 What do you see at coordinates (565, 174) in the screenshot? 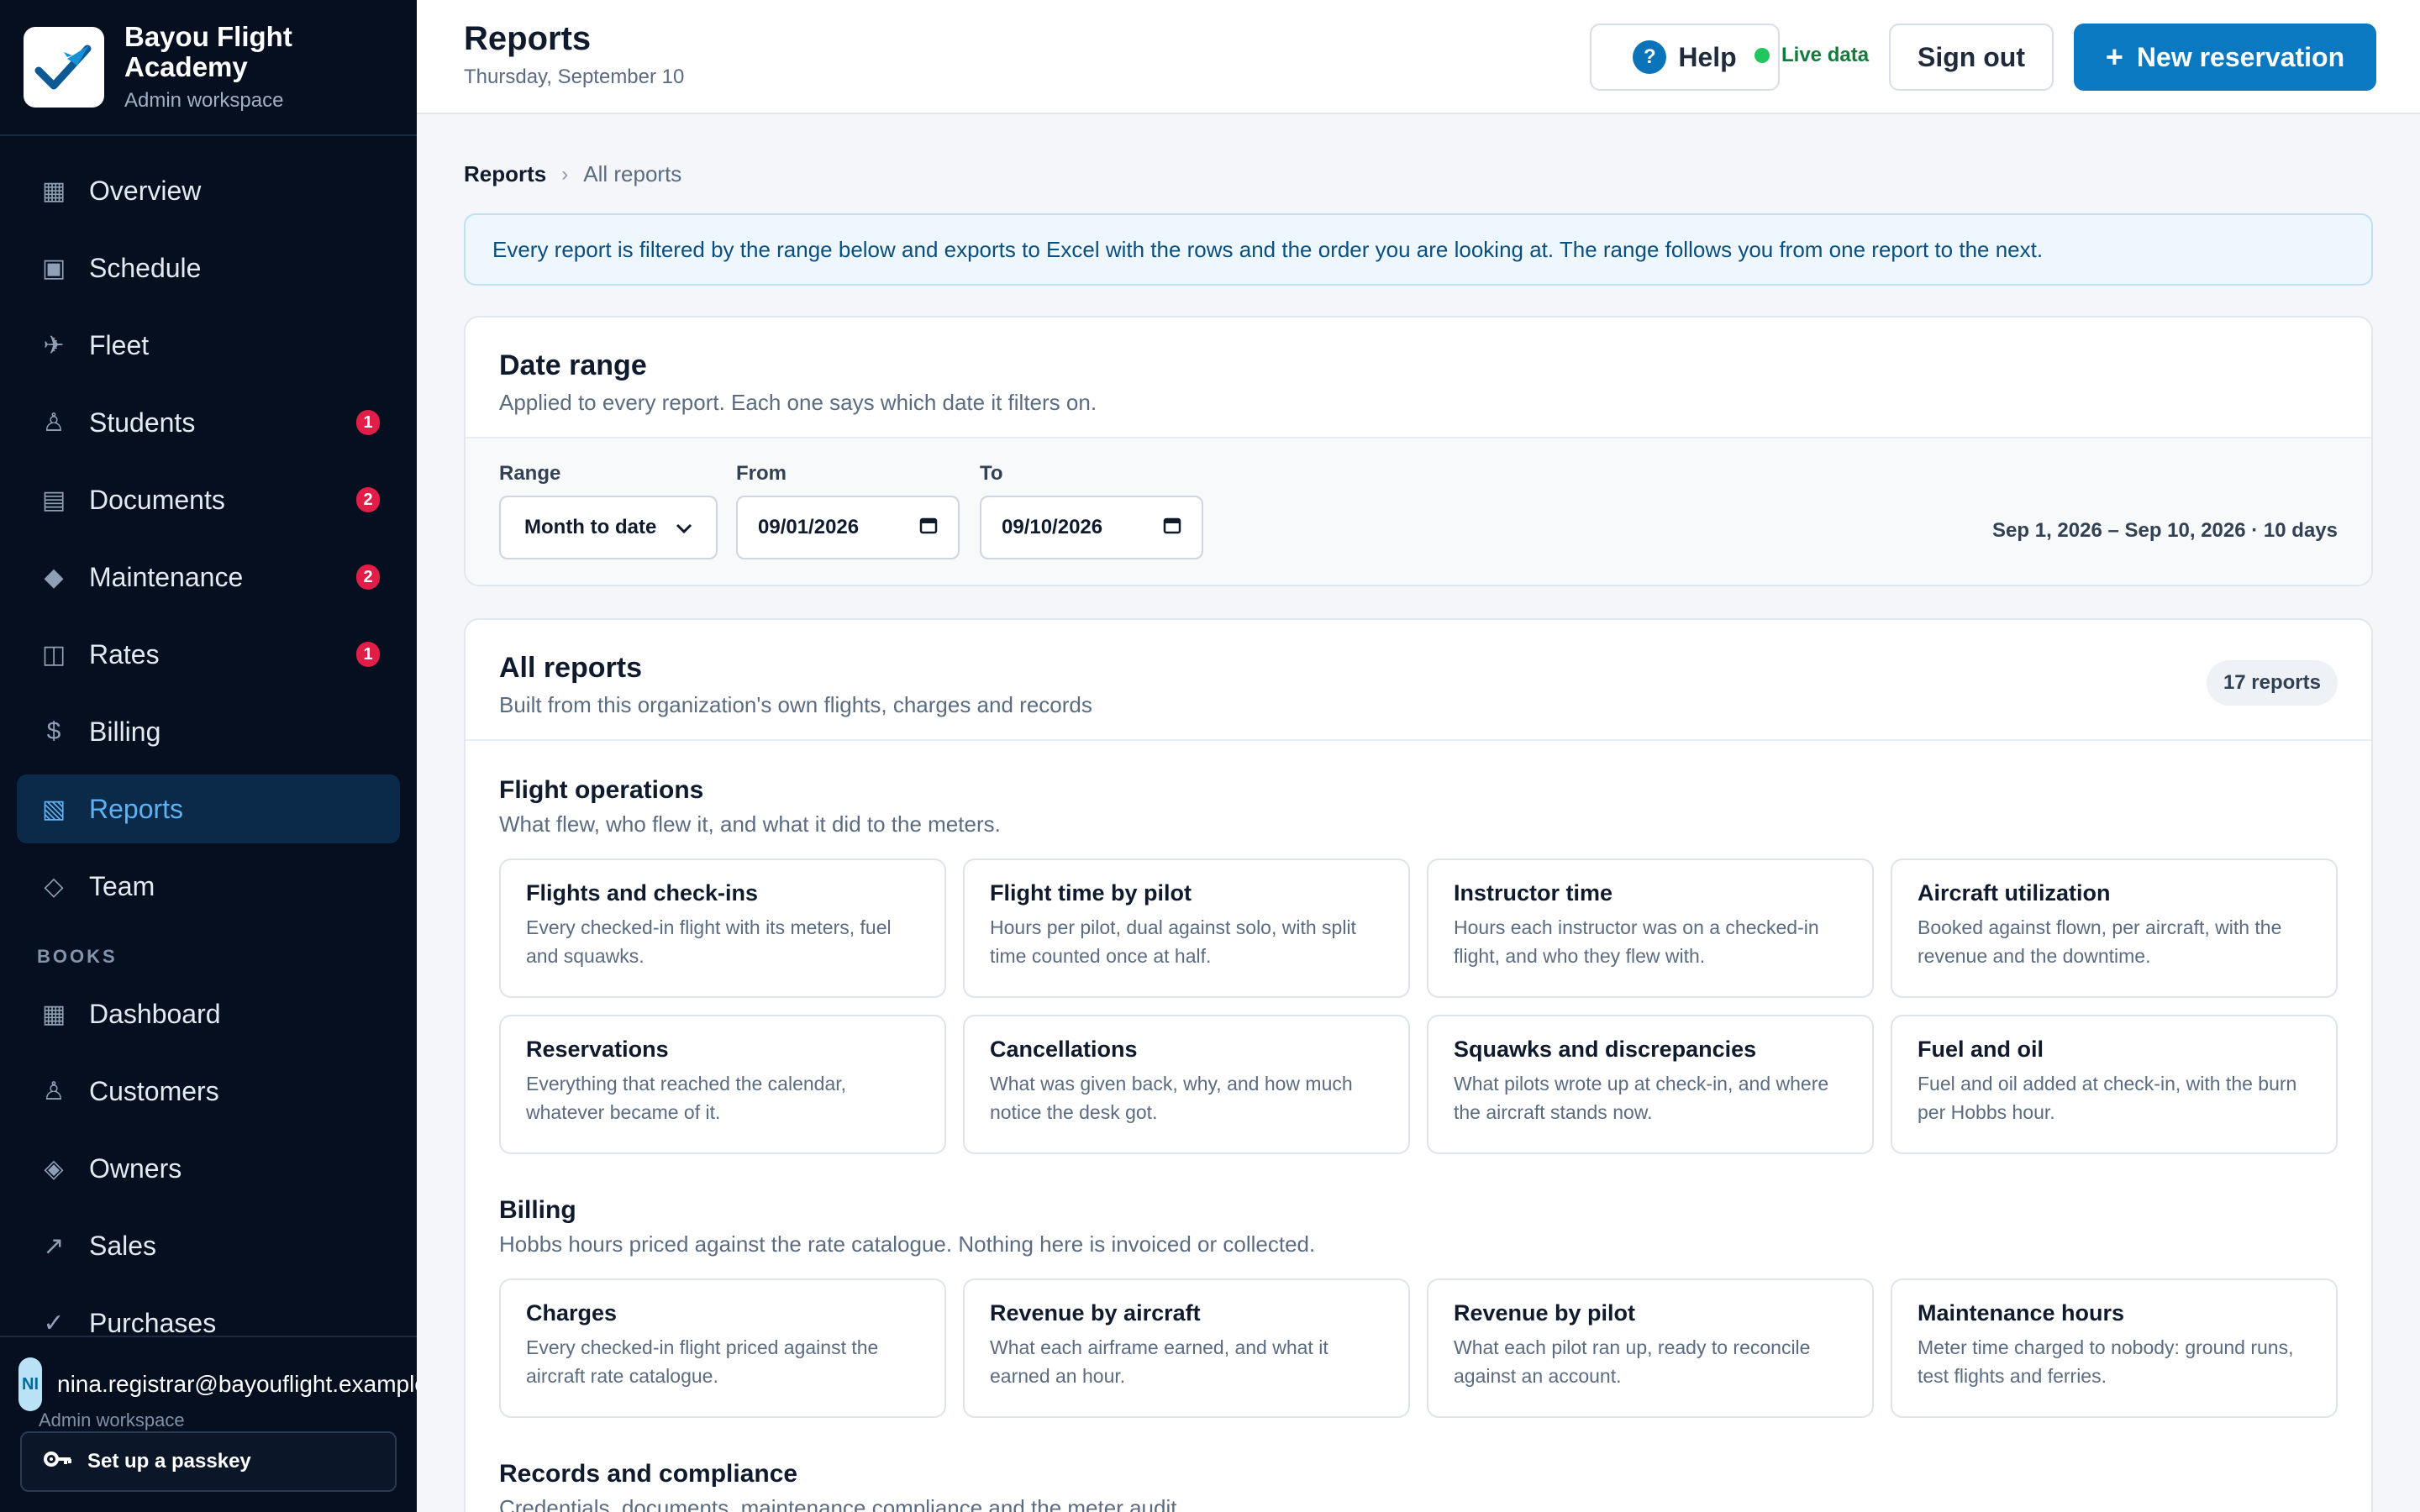
I see `chevron-right-icon: ›` at bounding box center [565, 174].